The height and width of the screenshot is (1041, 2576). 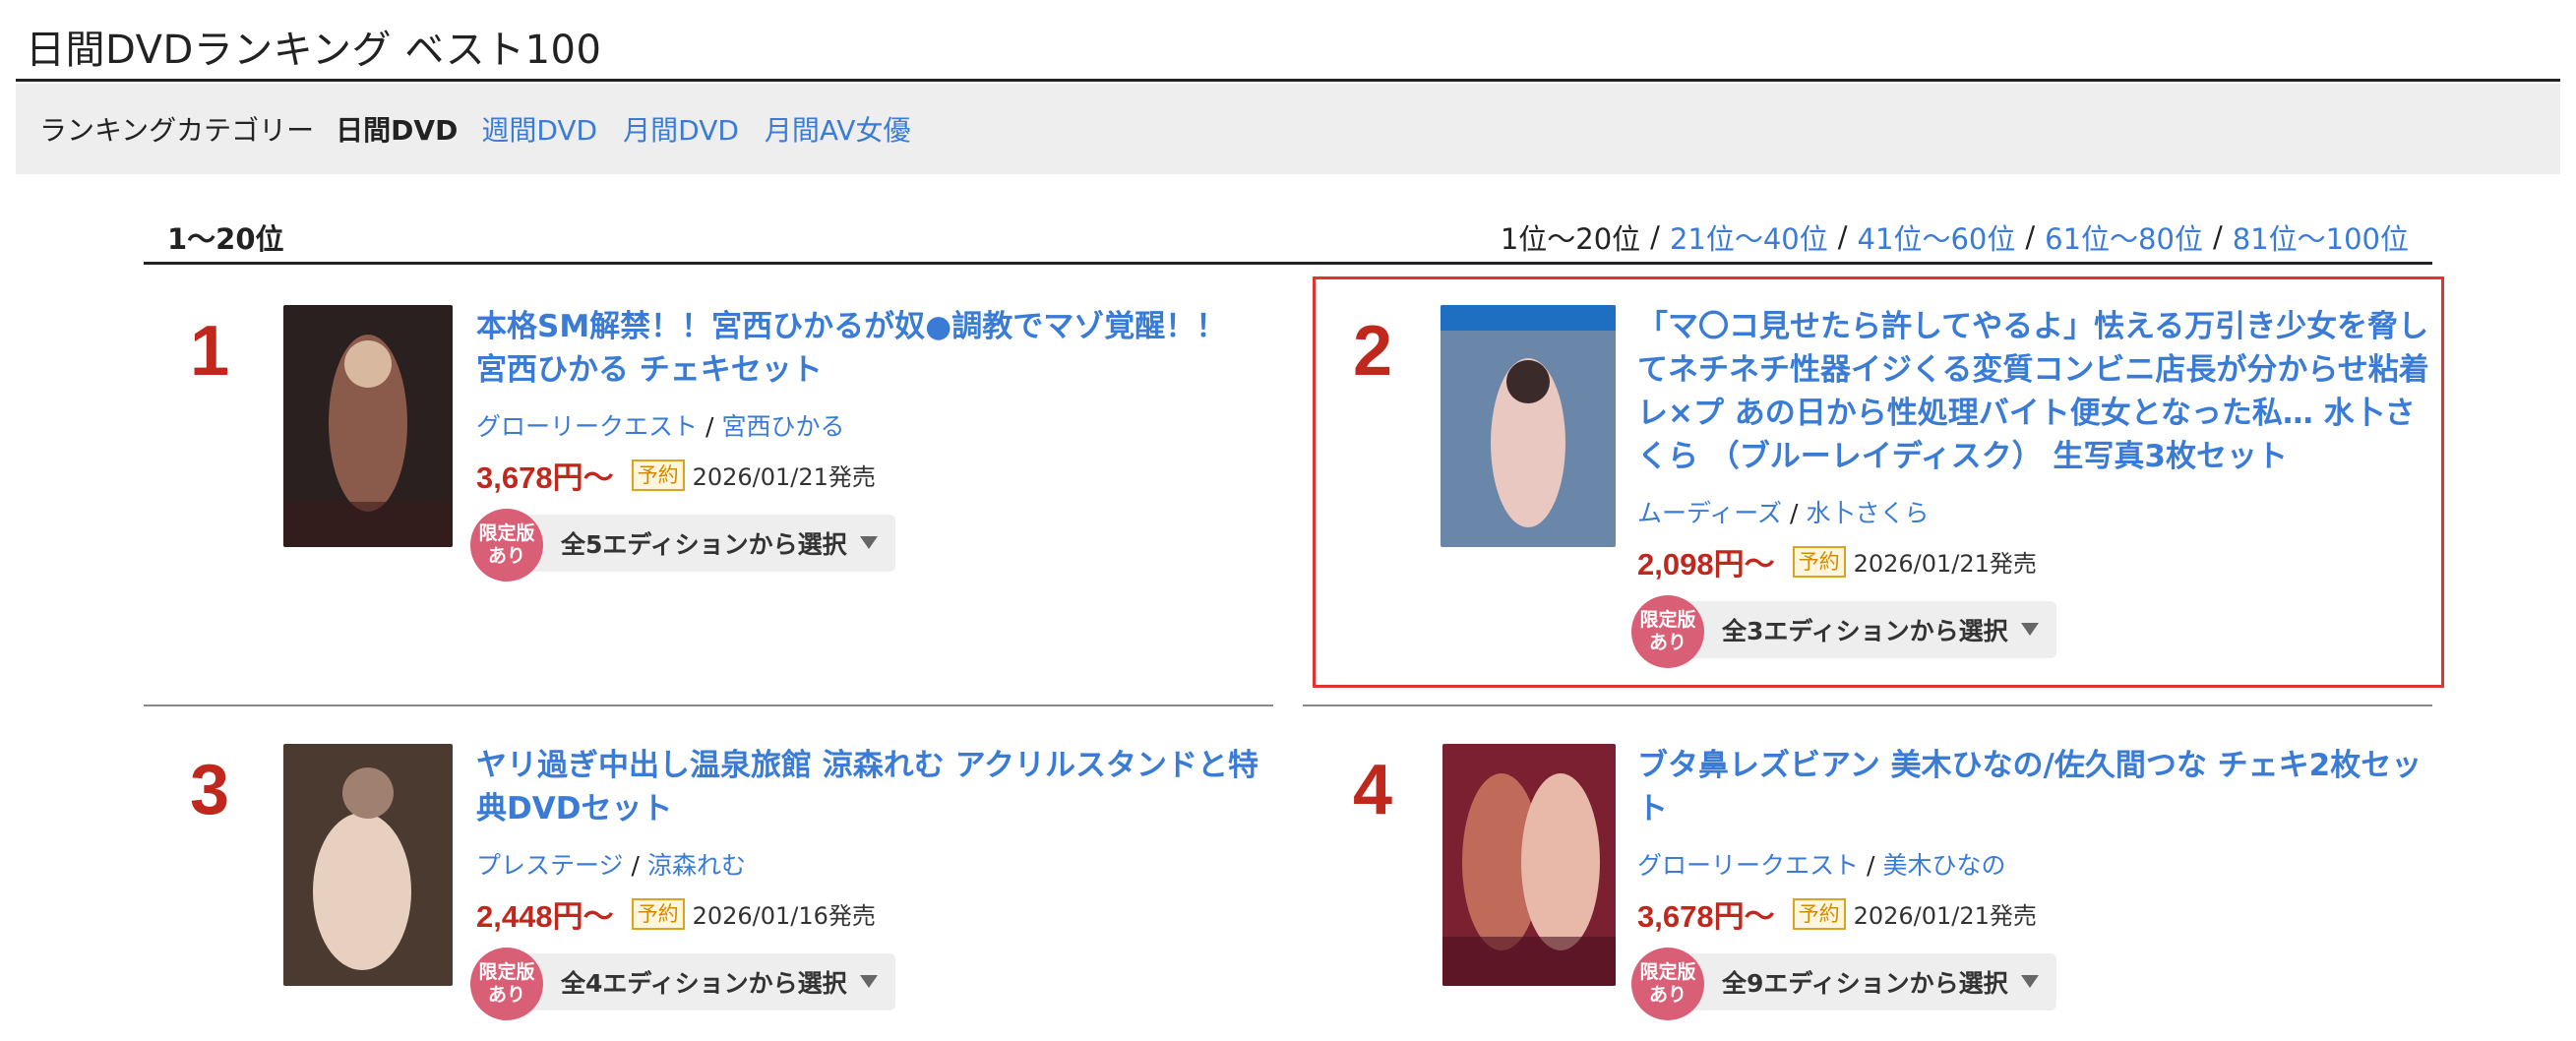 What do you see at coordinates (1749, 237) in the screenshot?
I see `range-link-21-40: 21位〜40位` at bounding box center [1749, 237].